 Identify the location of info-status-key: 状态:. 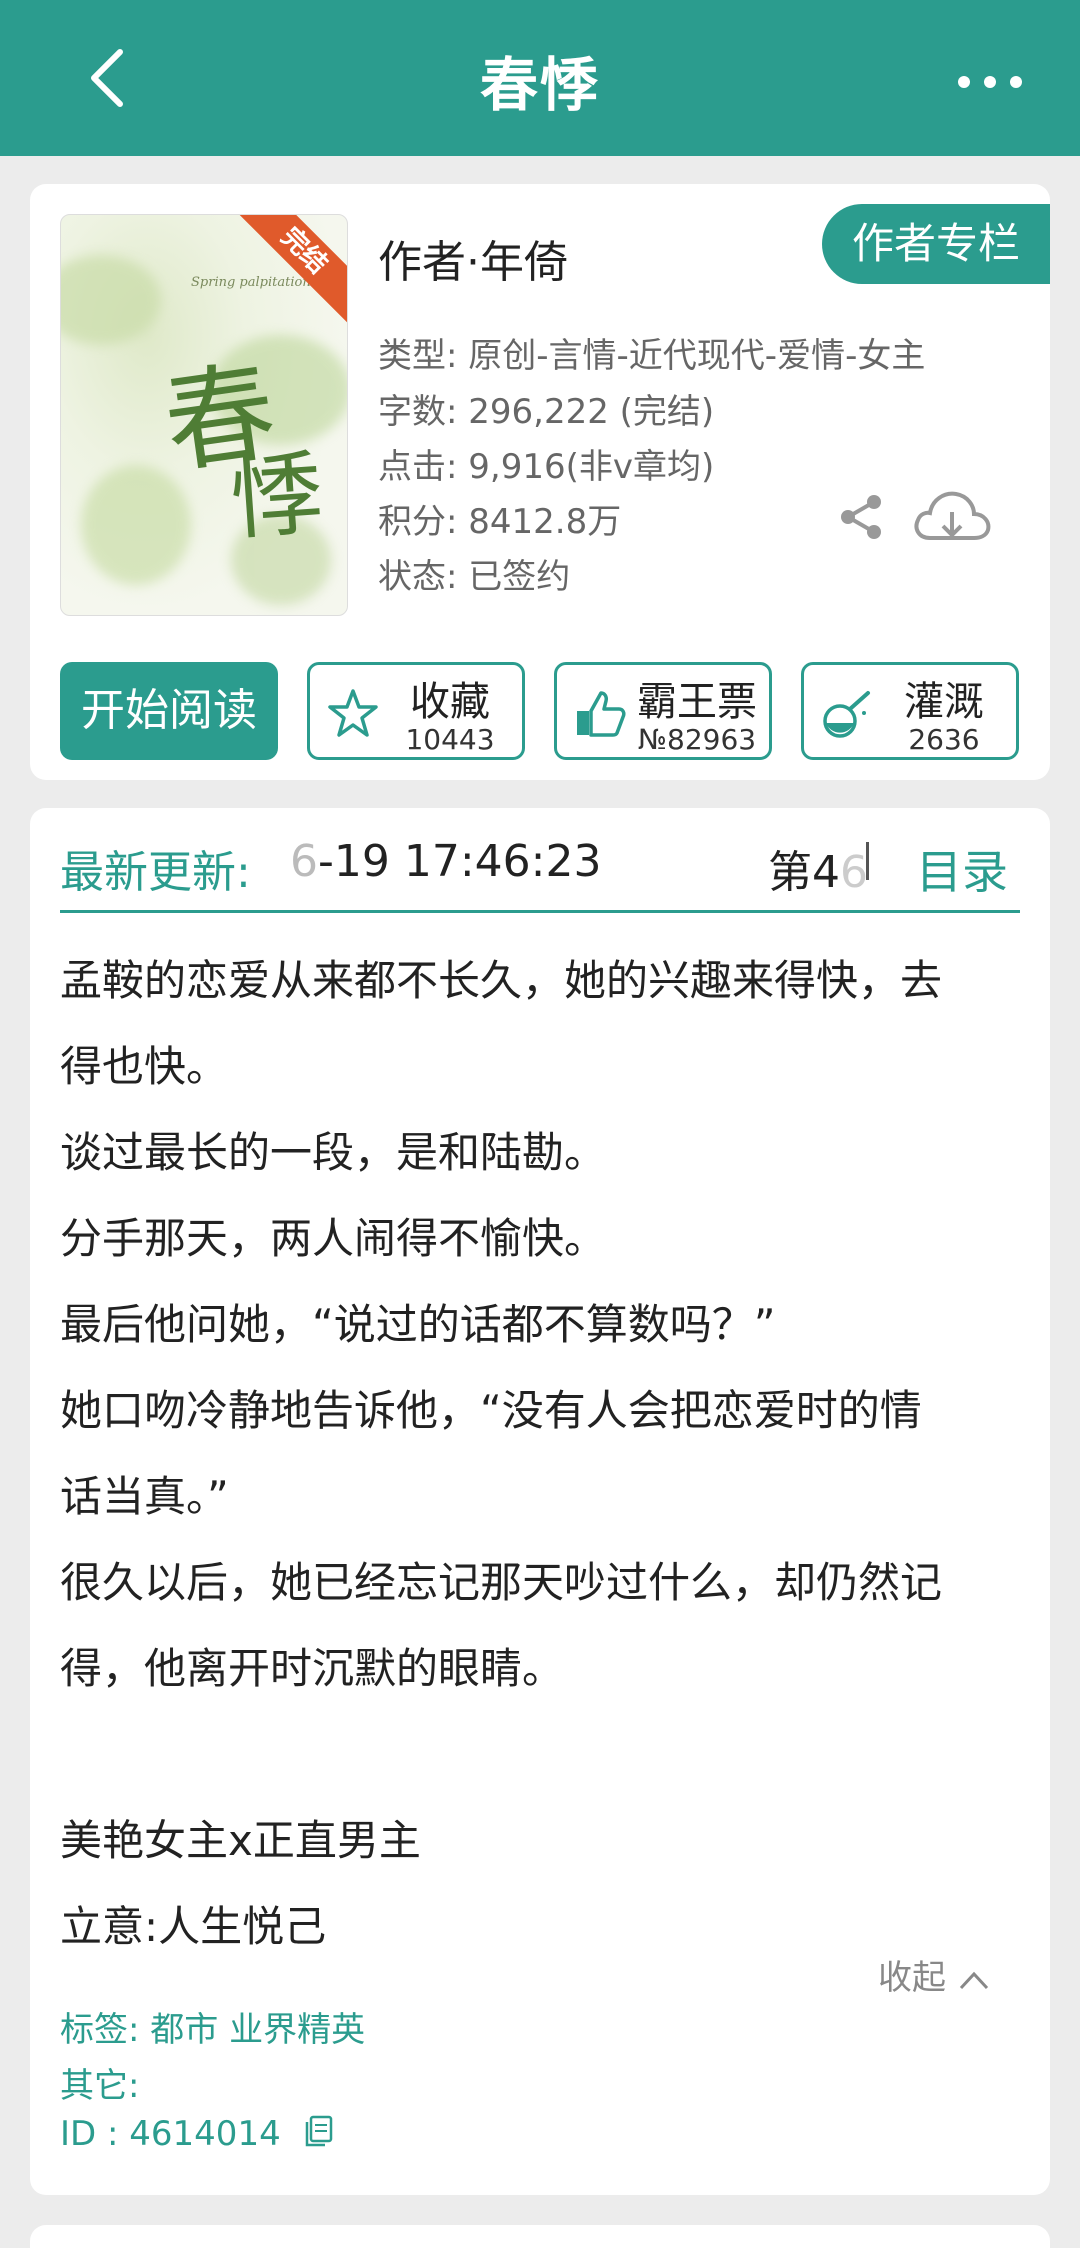
(423, 577).